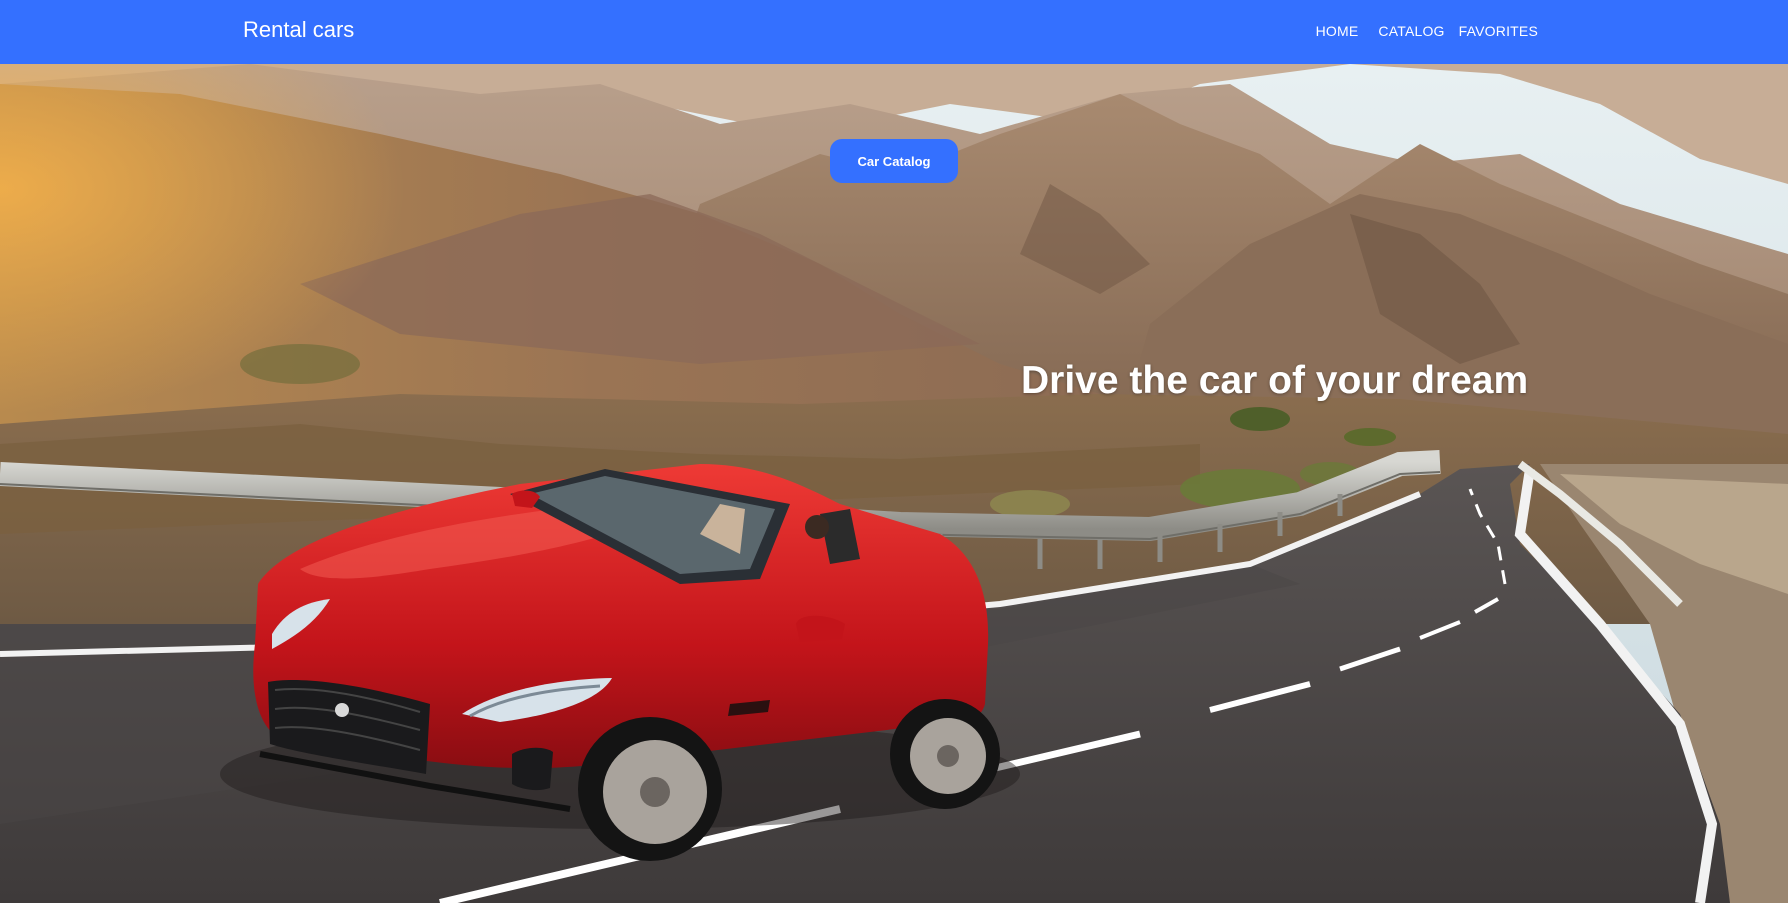 This screenshot has height=903, width=1788. Describe the element at coordinates (1275, 380) in the screenshot. I see `hero-headline: Drive the car of your dream` at that location.